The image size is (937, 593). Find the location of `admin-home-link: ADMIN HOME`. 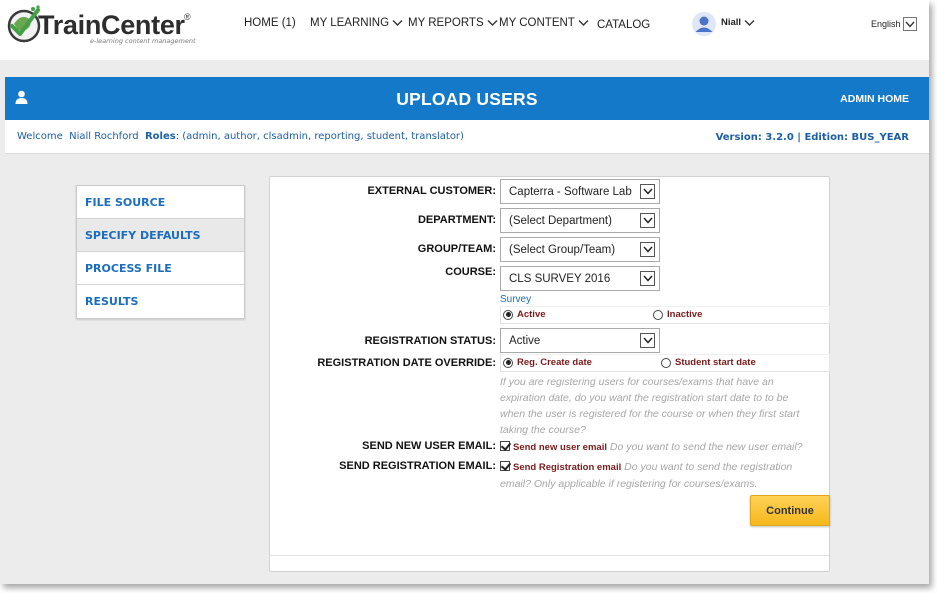

admin-home-link: ADMIN HOME is located at coordinates (874, 99).